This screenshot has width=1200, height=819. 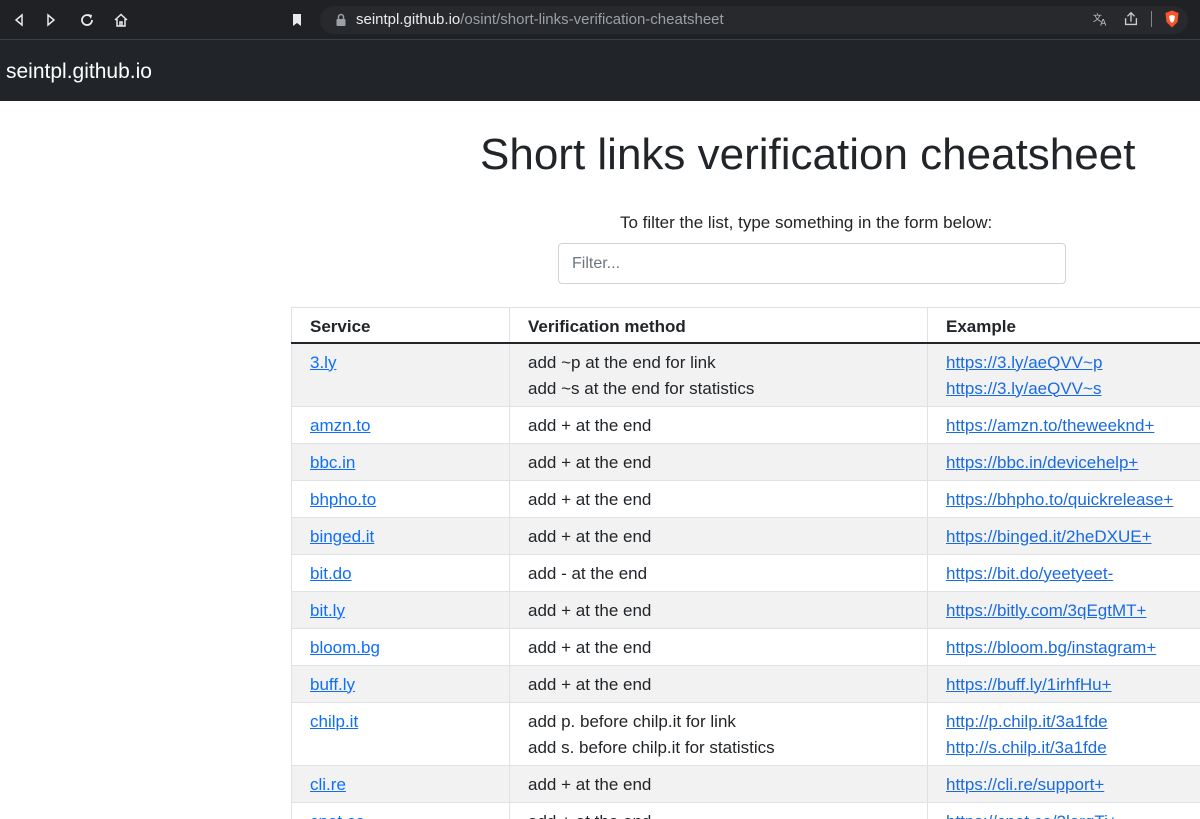 I want to click on example-cell: https://bloom.bg/instagram+, so click(x=1063, y=646).